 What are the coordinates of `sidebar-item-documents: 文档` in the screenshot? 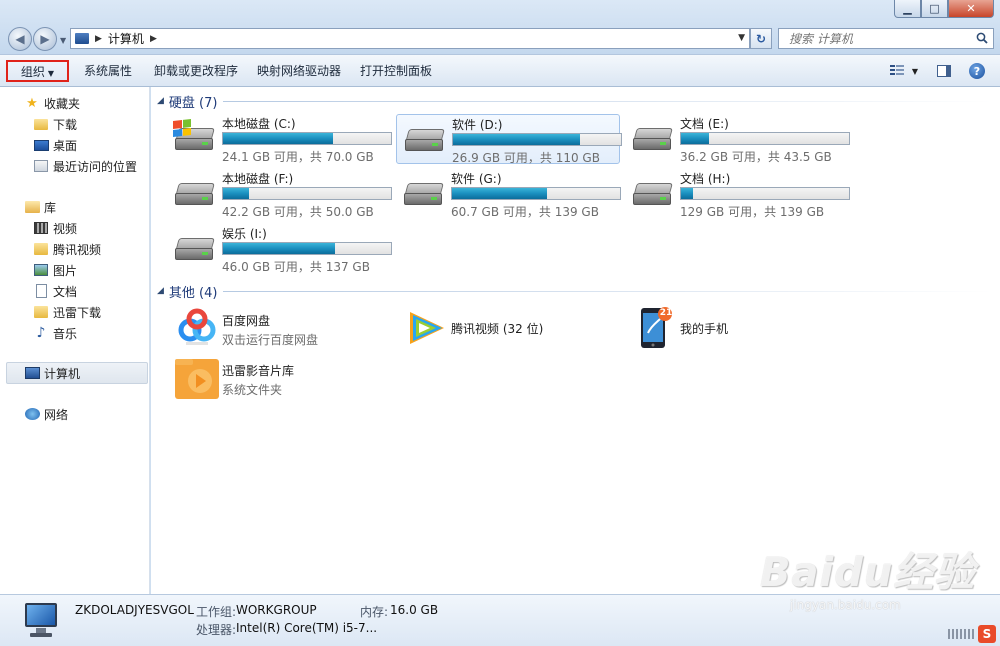 It's located at (55, 291).